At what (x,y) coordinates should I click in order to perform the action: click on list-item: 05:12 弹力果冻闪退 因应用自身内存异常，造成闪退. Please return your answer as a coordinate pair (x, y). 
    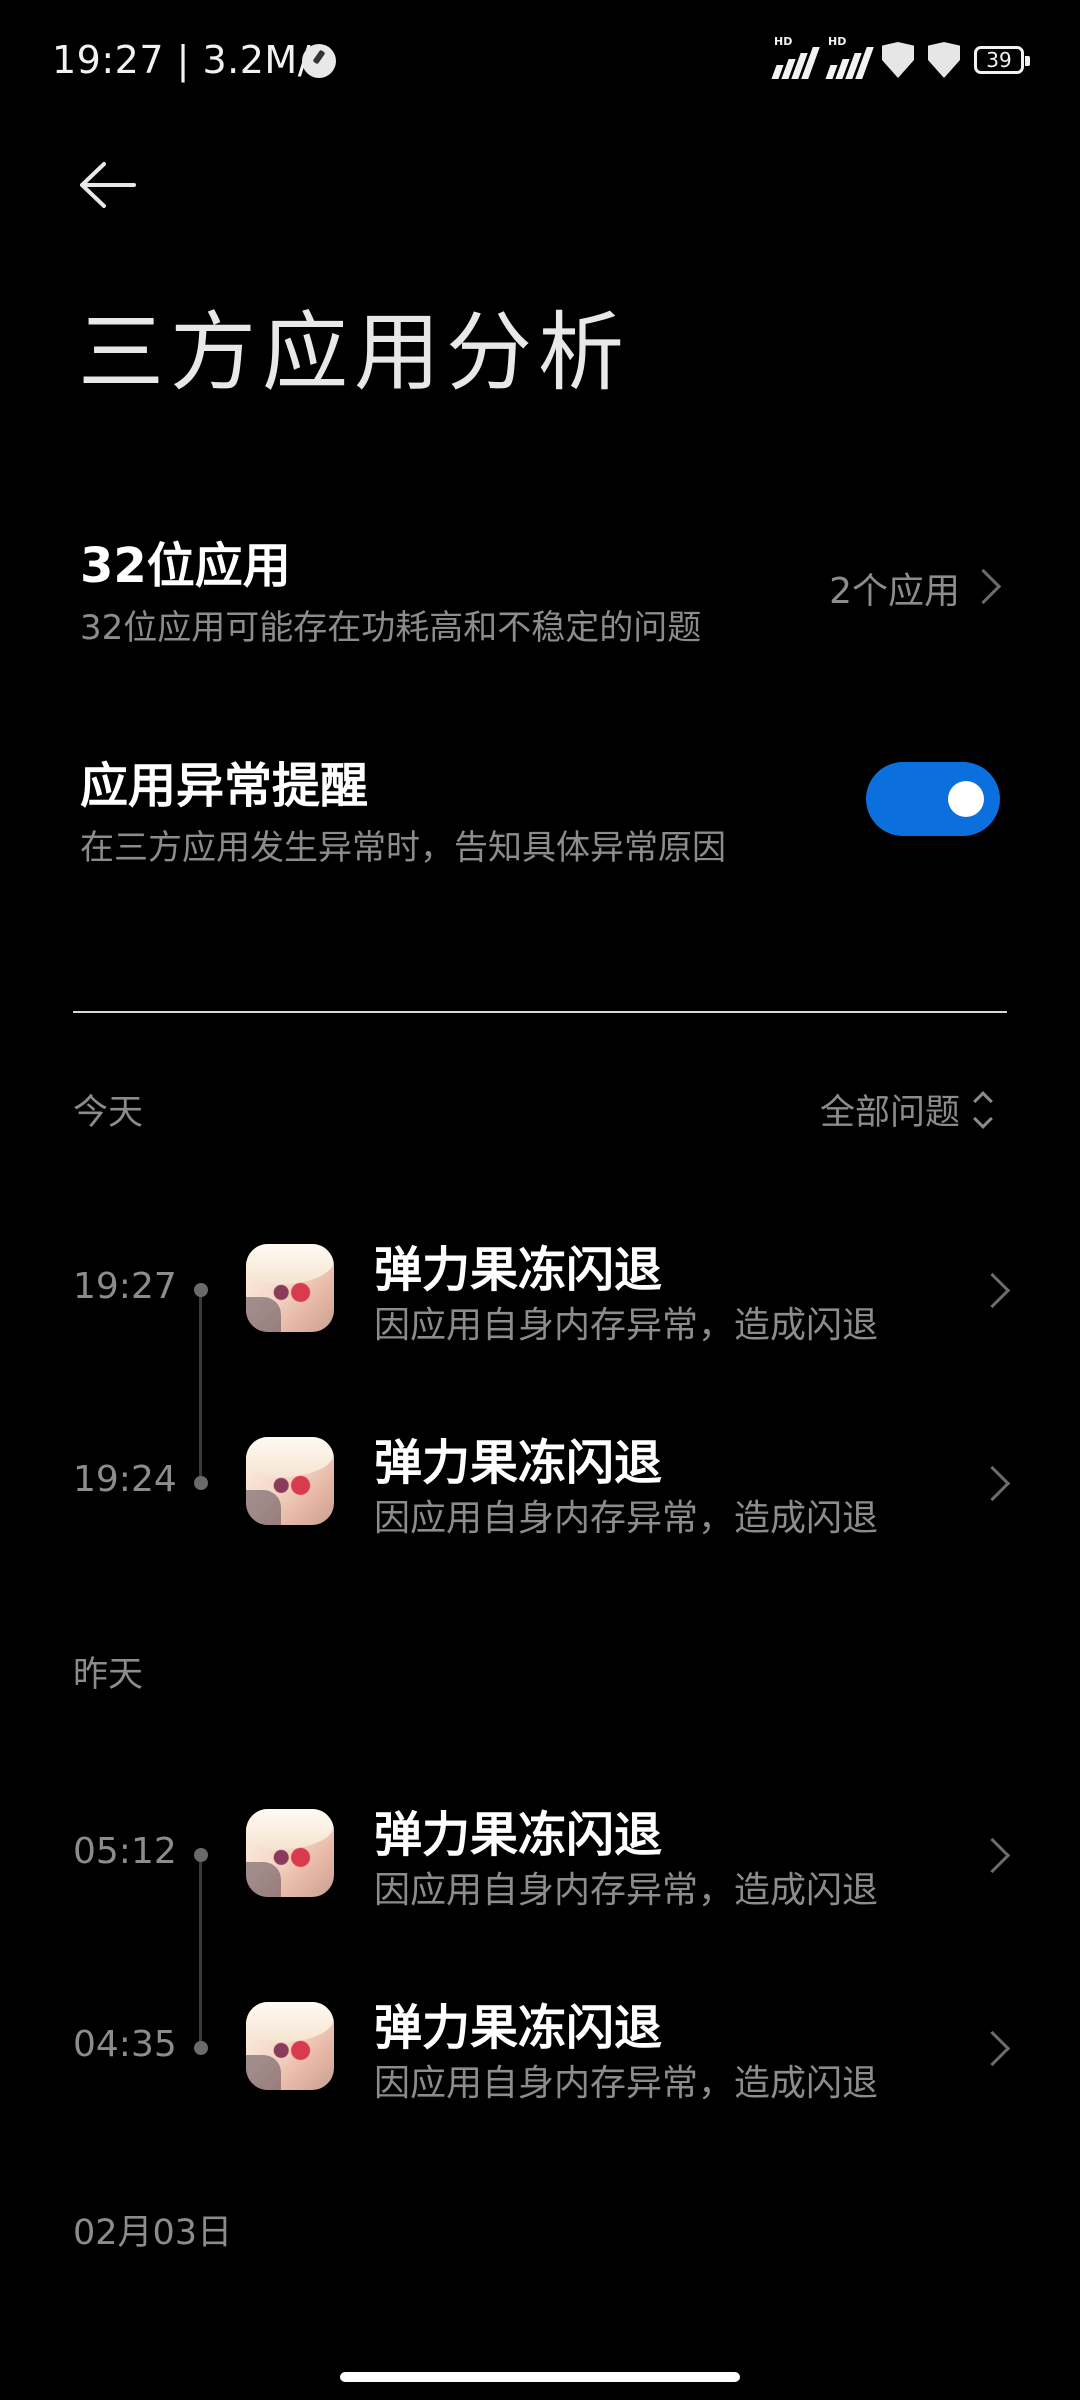
    Looking at the image, I should click on (540, 1855).